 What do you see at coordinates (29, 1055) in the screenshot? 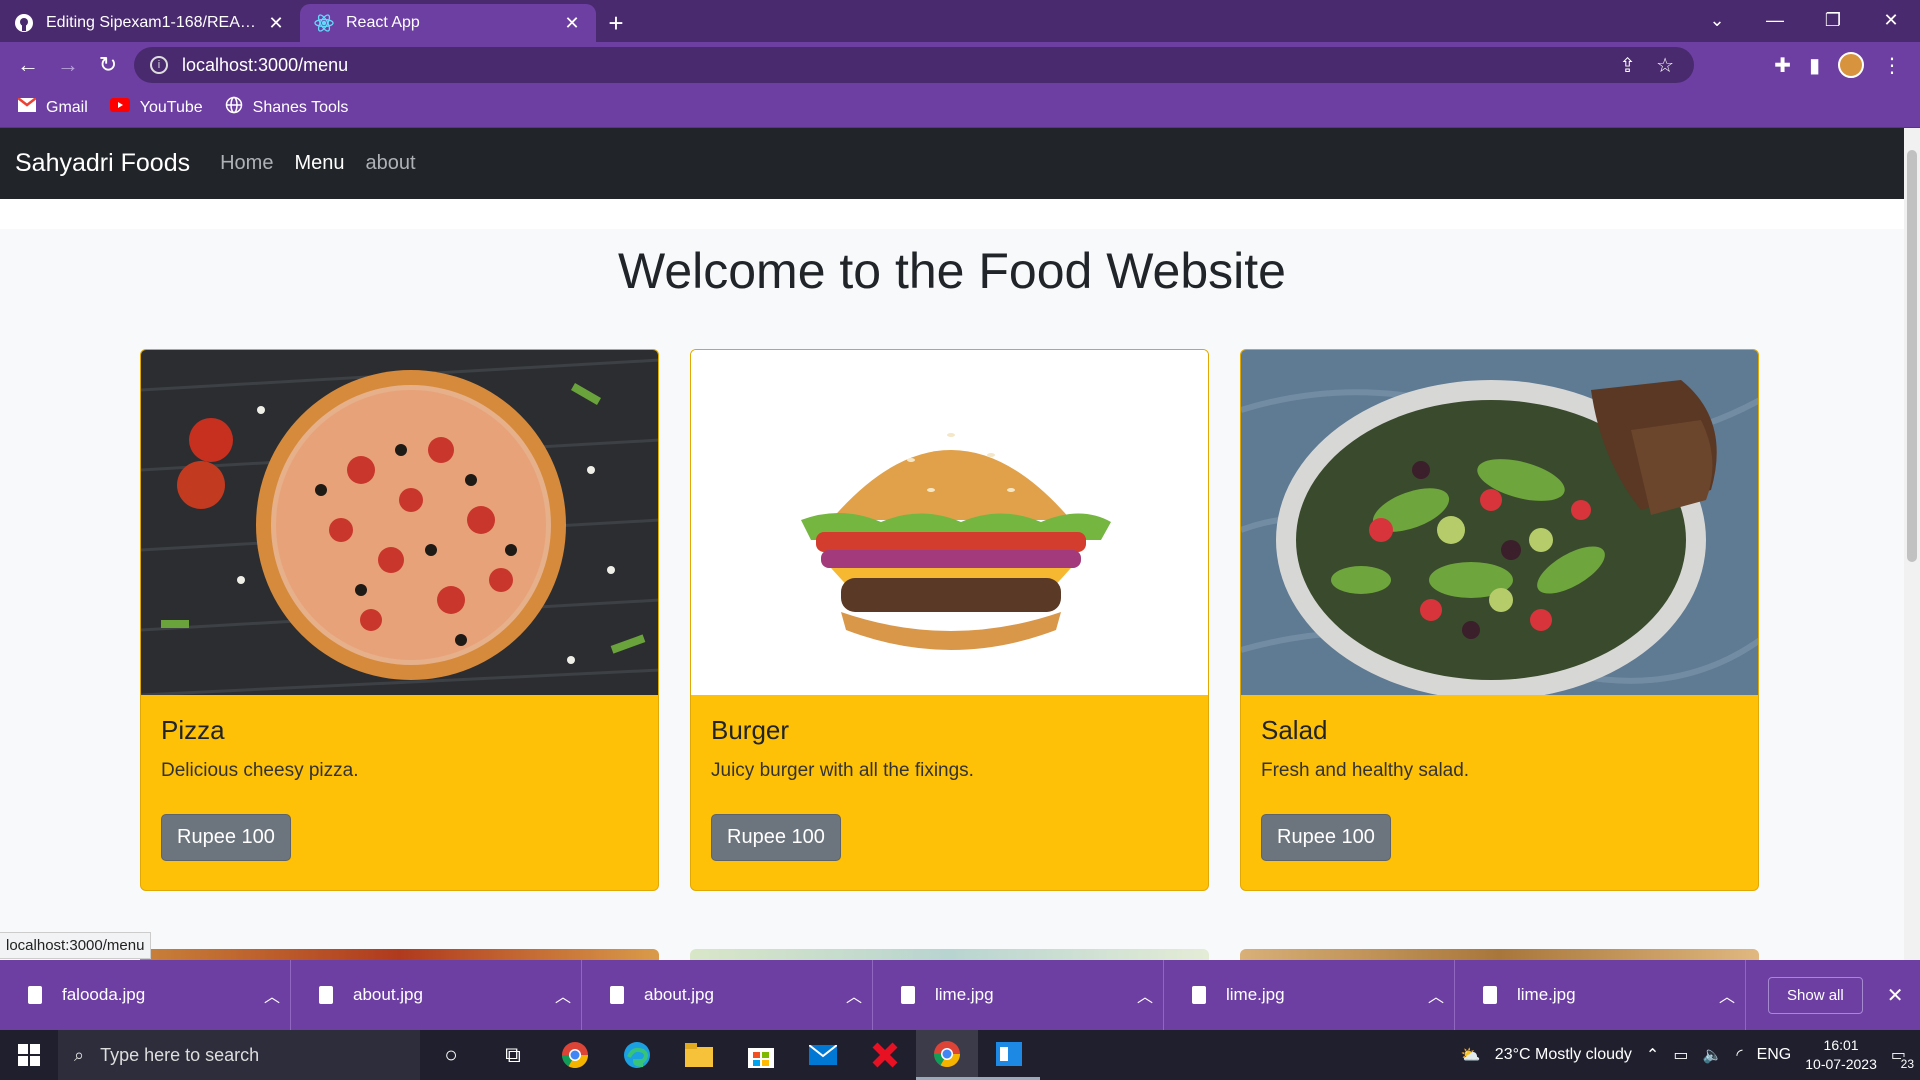
I see `windows-start-icon` at bounding box center [29, 1055].